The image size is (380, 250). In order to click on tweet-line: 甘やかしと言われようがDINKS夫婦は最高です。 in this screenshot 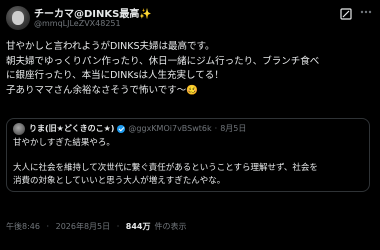, I will do `click(110, 46)`.